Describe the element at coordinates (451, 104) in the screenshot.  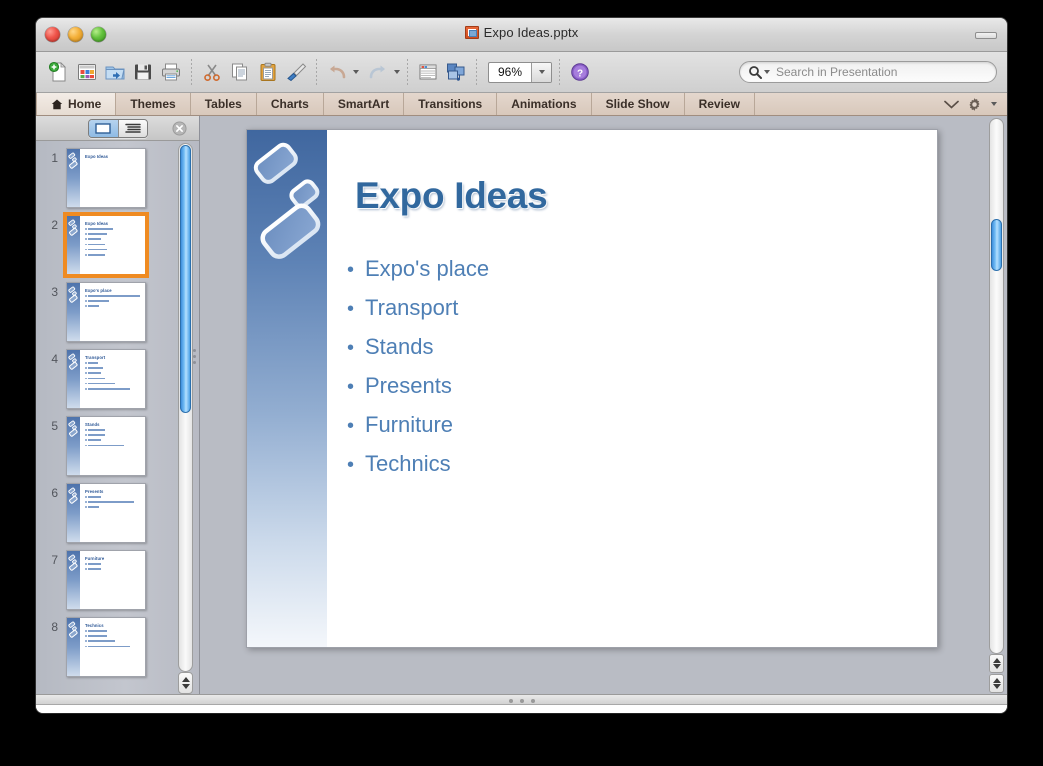
I see `tab-transitions: Transitions` at that location.